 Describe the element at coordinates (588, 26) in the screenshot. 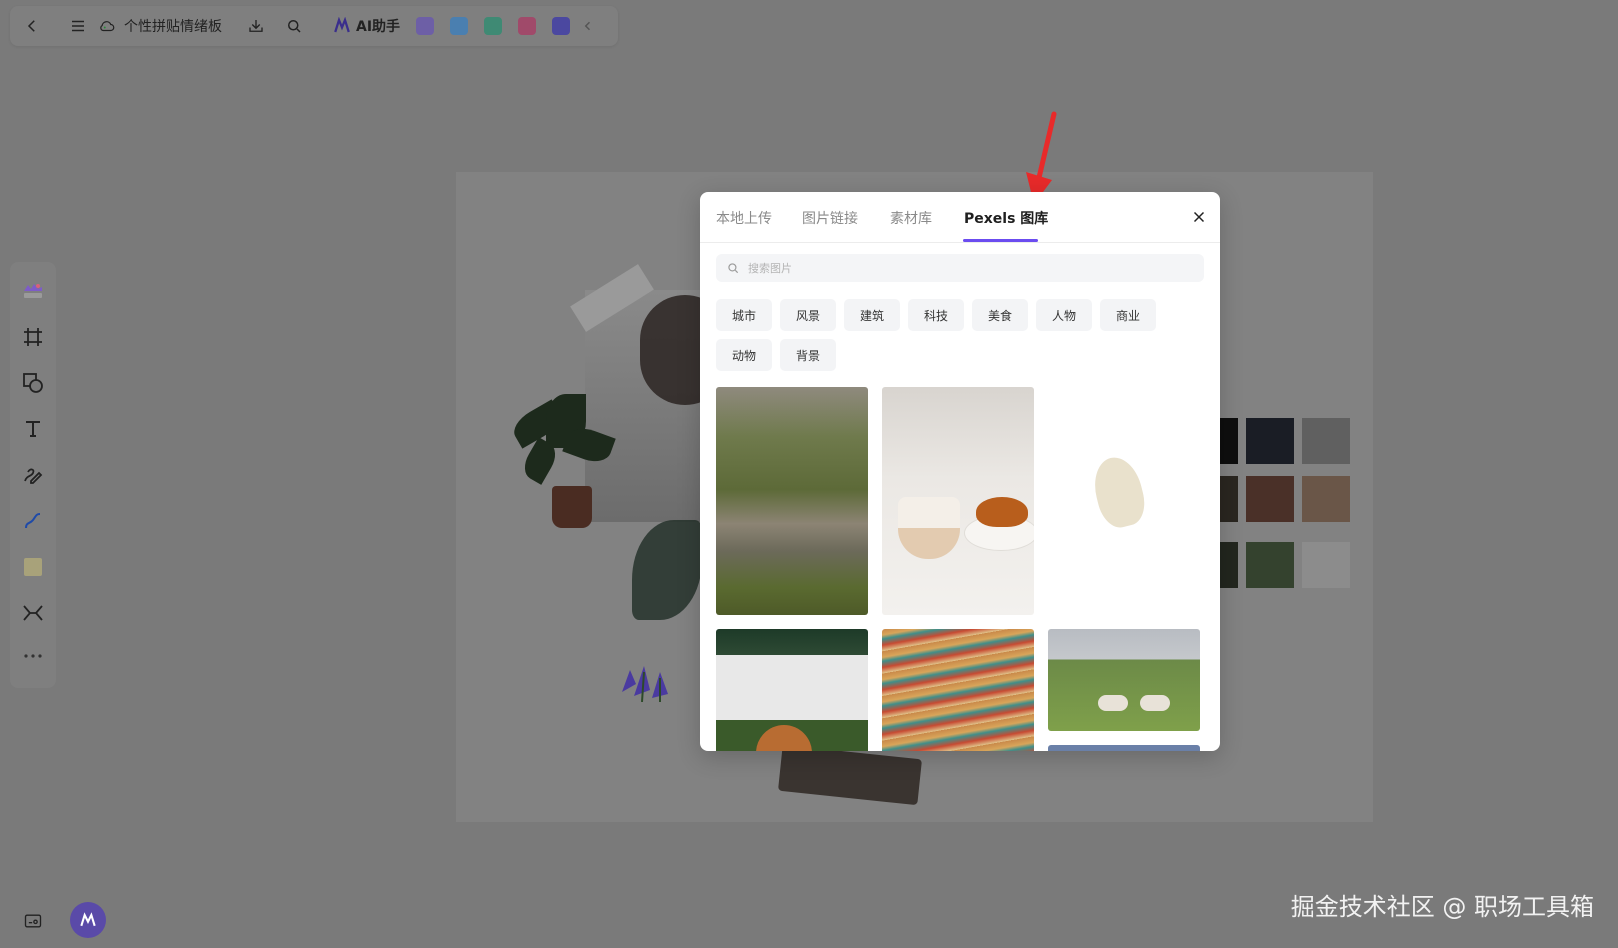

I see `collapse-icon` at that location.